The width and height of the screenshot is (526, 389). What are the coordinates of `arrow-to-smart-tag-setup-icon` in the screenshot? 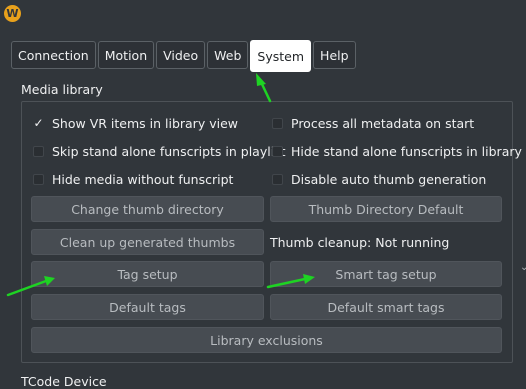 It's located at (290, 281).